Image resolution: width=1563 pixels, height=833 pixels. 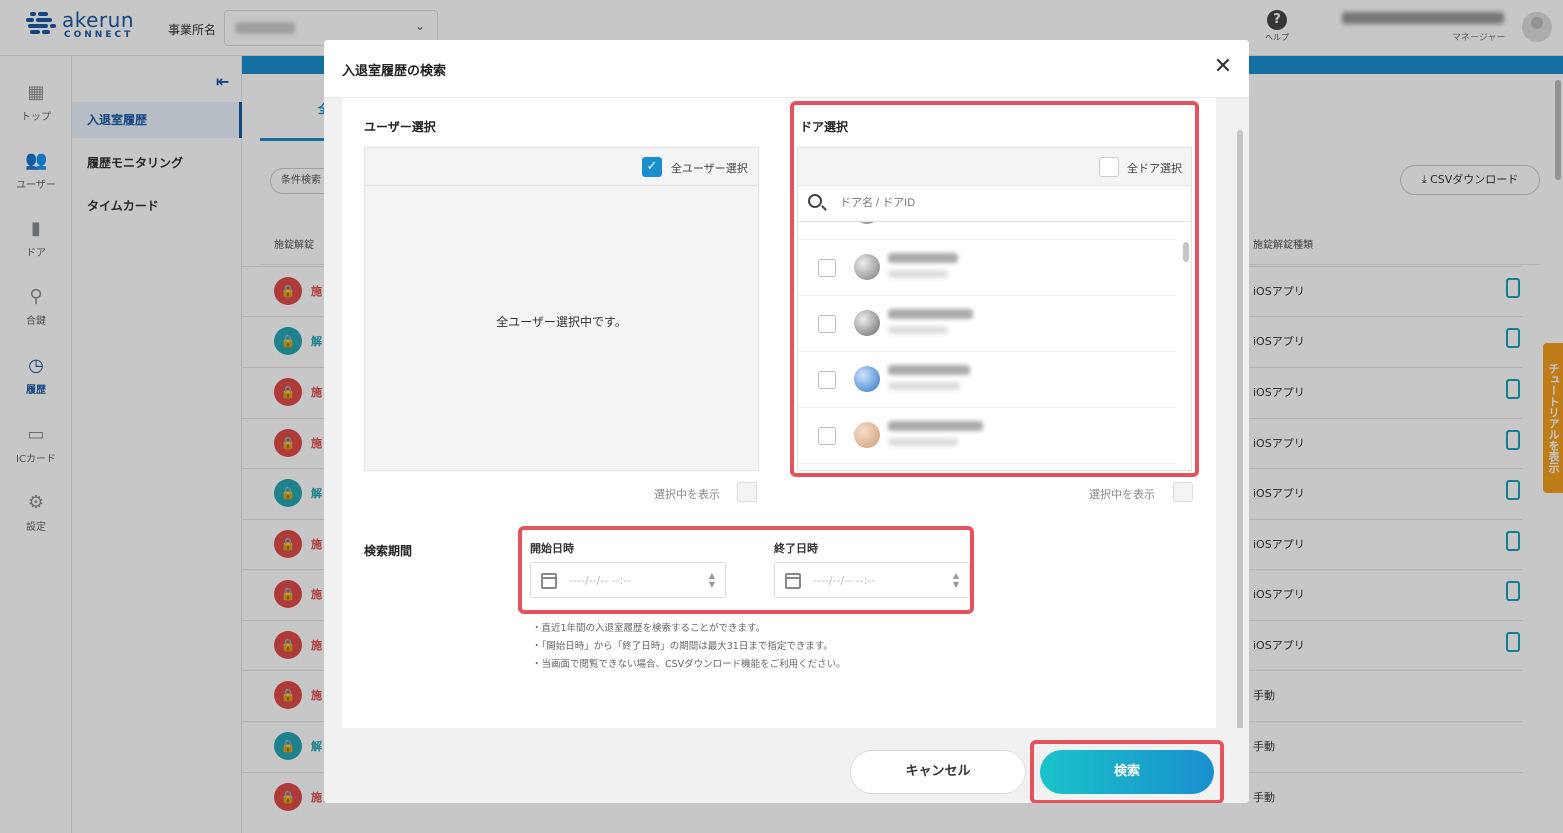 I want to click on select-all-doors-checkbox, so click(x=1109, y=167).